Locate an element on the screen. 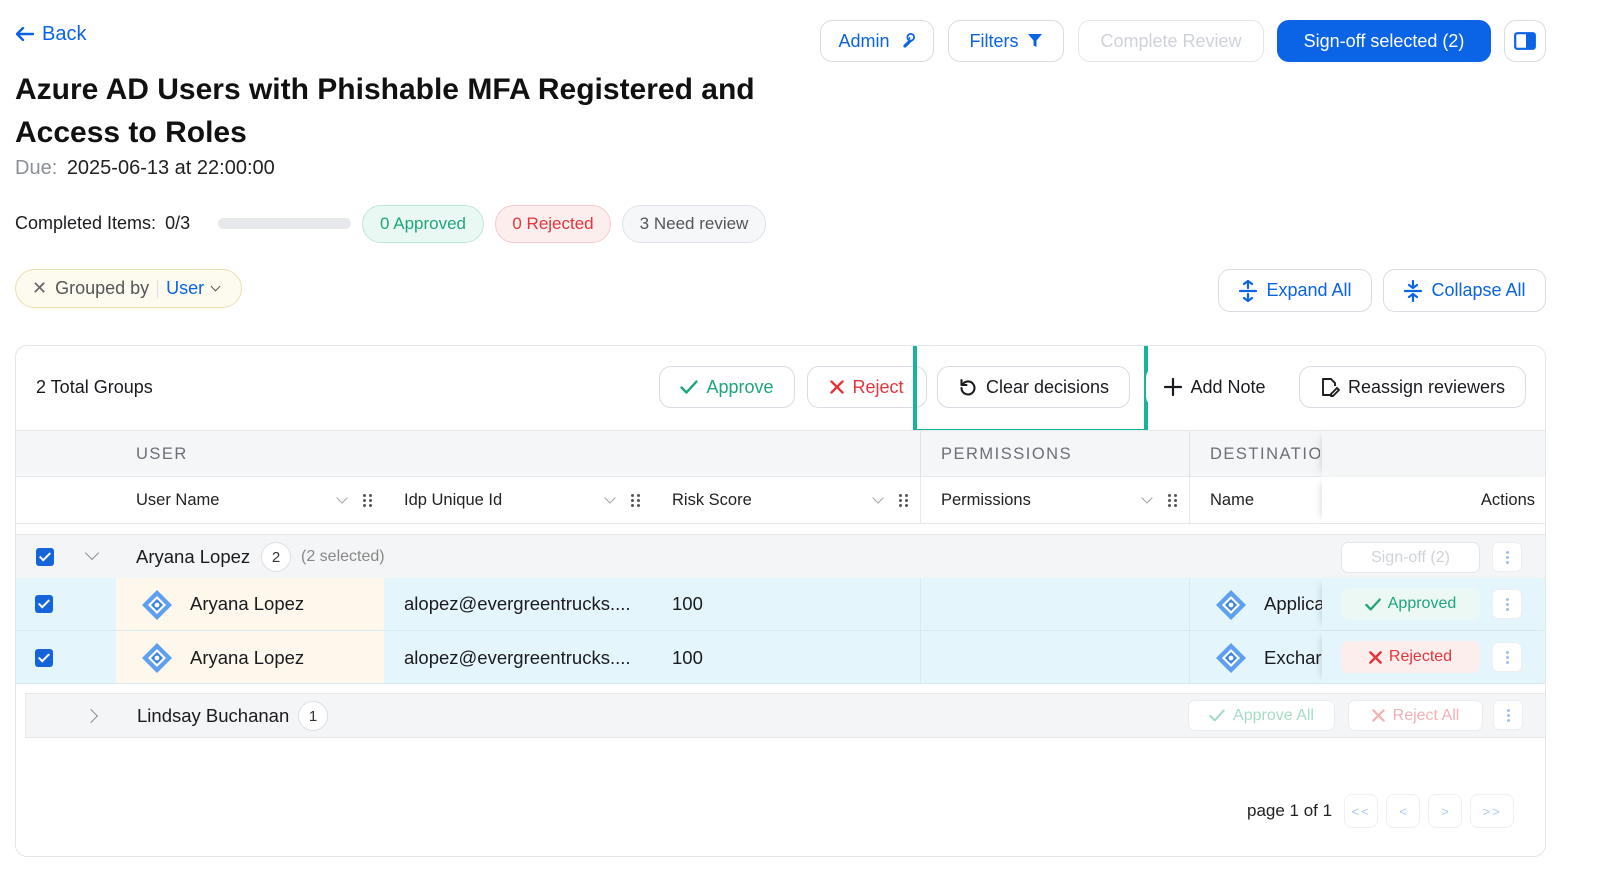  user-cell: Aryana Lopez is located at coordinates (250, 657).